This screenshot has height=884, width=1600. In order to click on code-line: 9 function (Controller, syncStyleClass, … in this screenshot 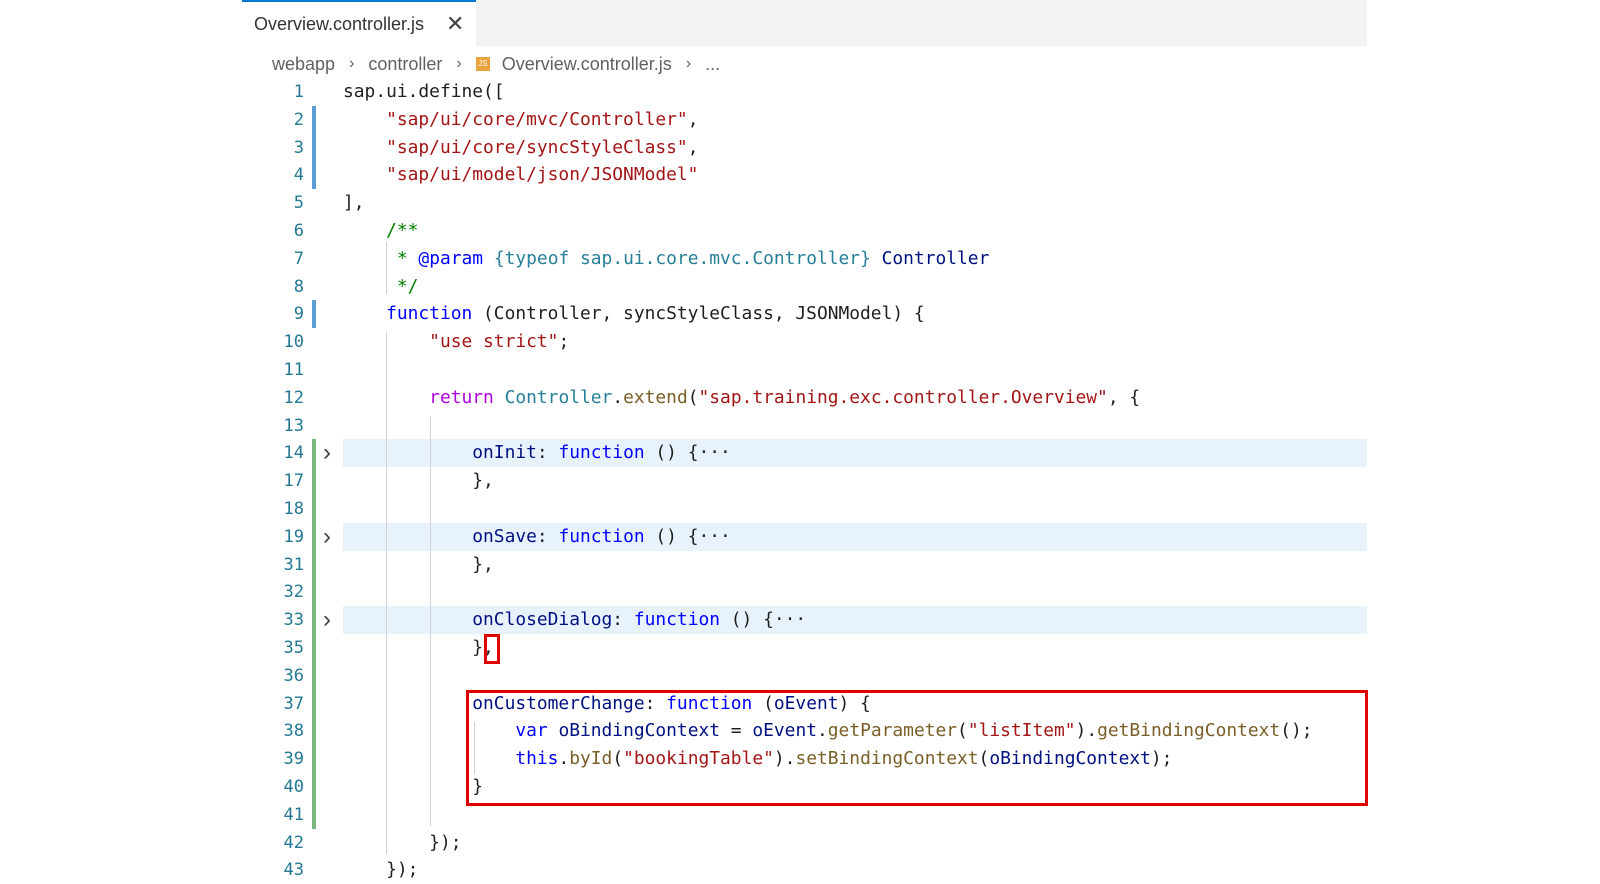, I will do `click(800, 314)`.